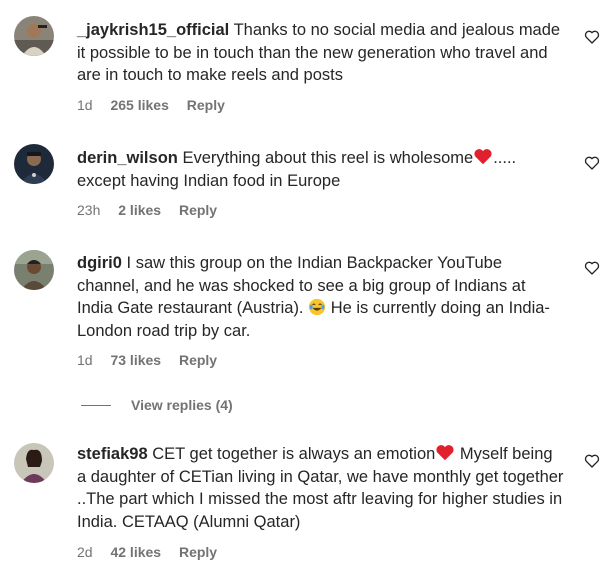  What do you see at coordinates (96, 405) in the screenshot?
I see `view-replies-divider` at bounding box center [96, 405].